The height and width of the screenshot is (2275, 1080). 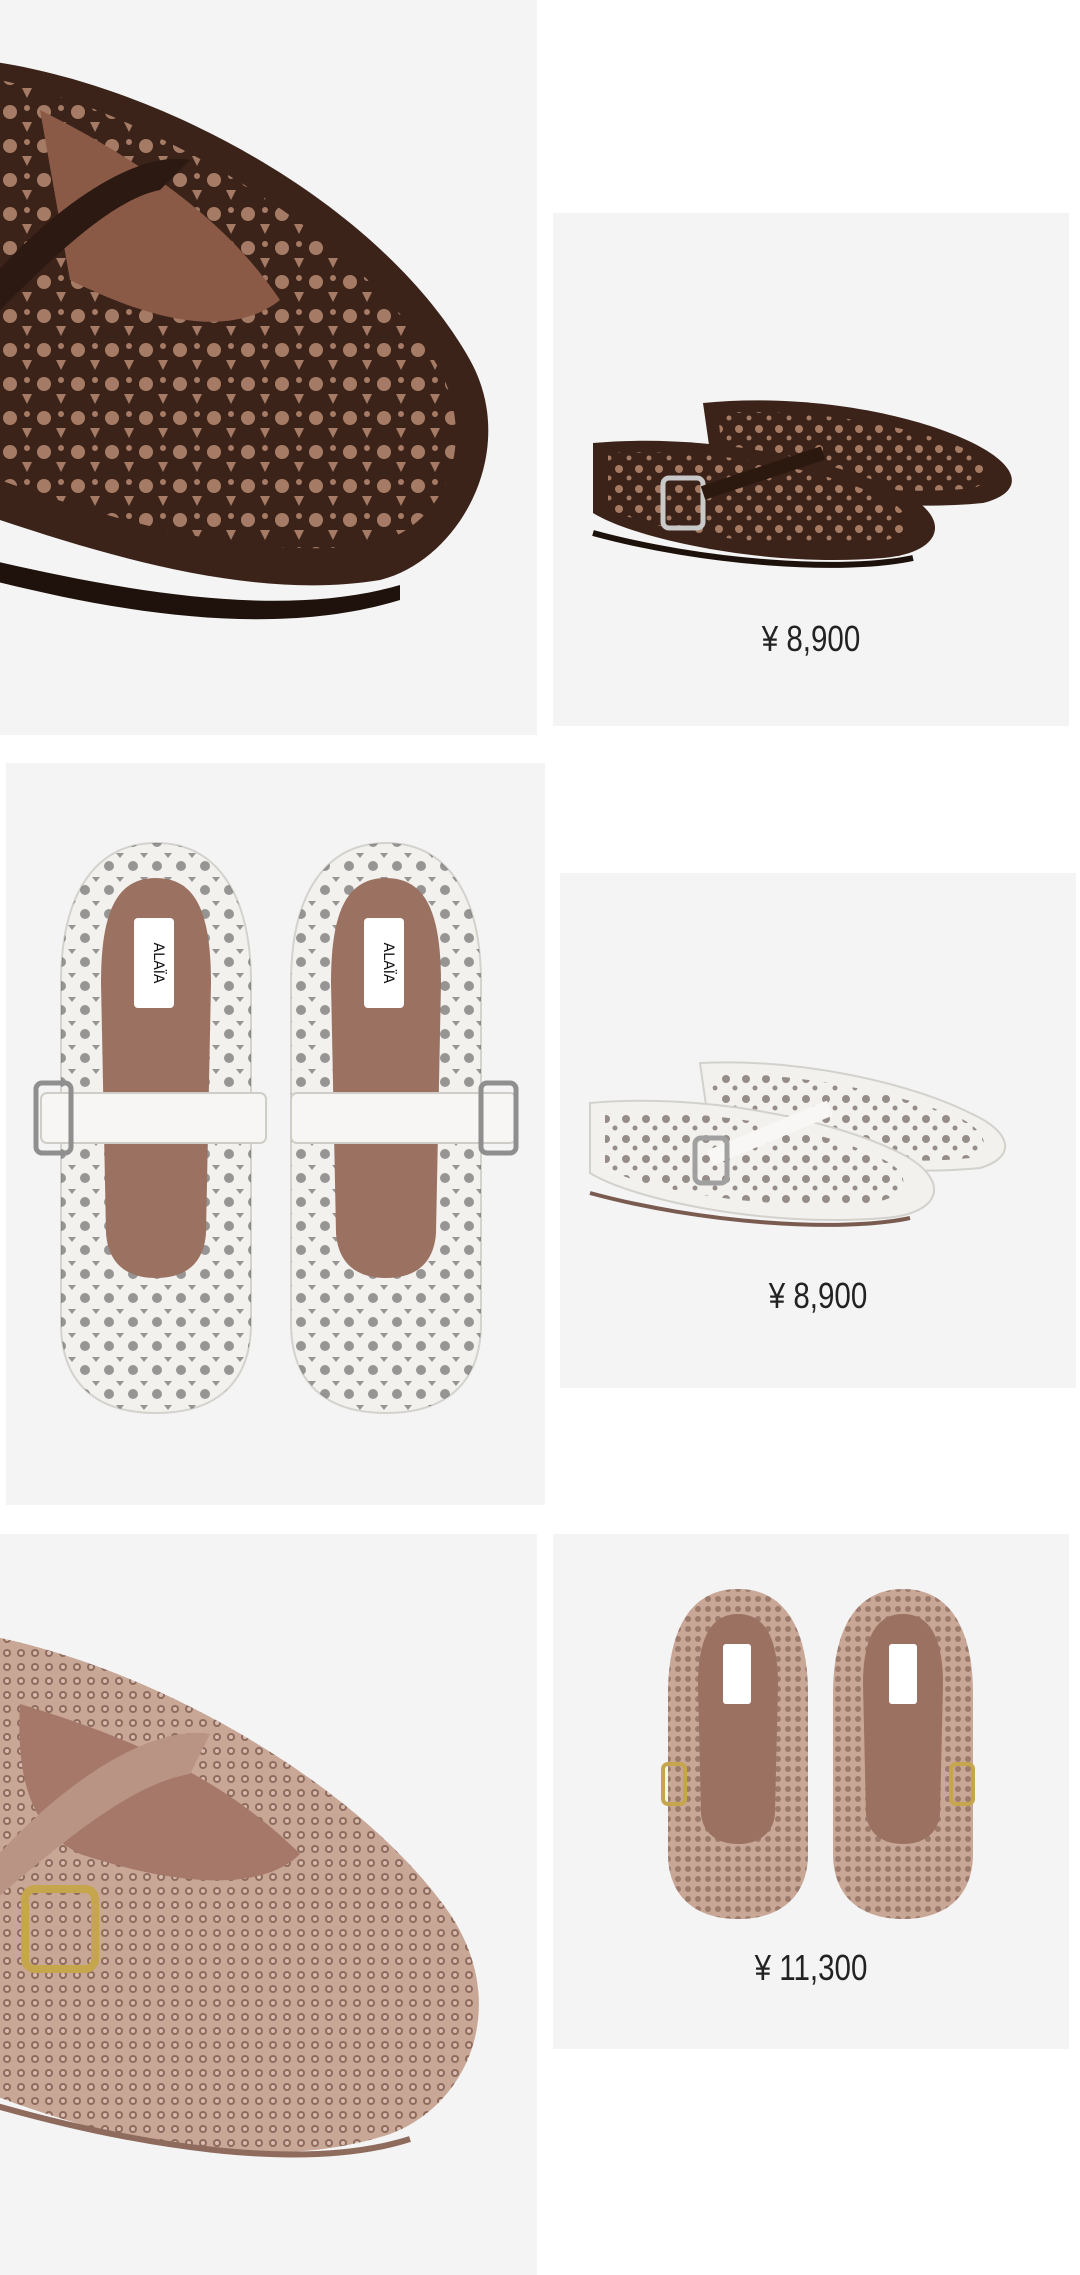 What do you see at coordinates (818, 1153) in the screenshot?
I see `product-image-white-leather-pair` at bounding box center [818, 1153].